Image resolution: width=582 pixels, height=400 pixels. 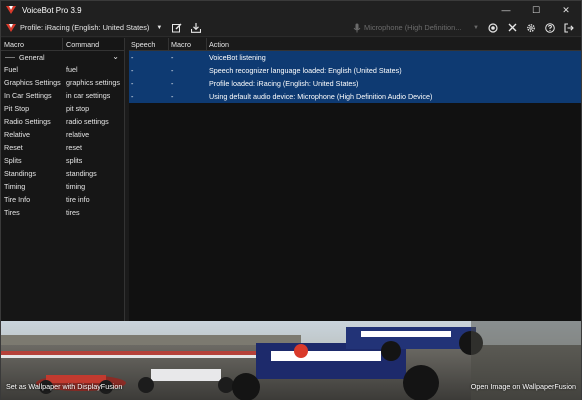 I want to click on microphone-selector: Microphone (High Definition... ▼, so click(x=419, y=28).